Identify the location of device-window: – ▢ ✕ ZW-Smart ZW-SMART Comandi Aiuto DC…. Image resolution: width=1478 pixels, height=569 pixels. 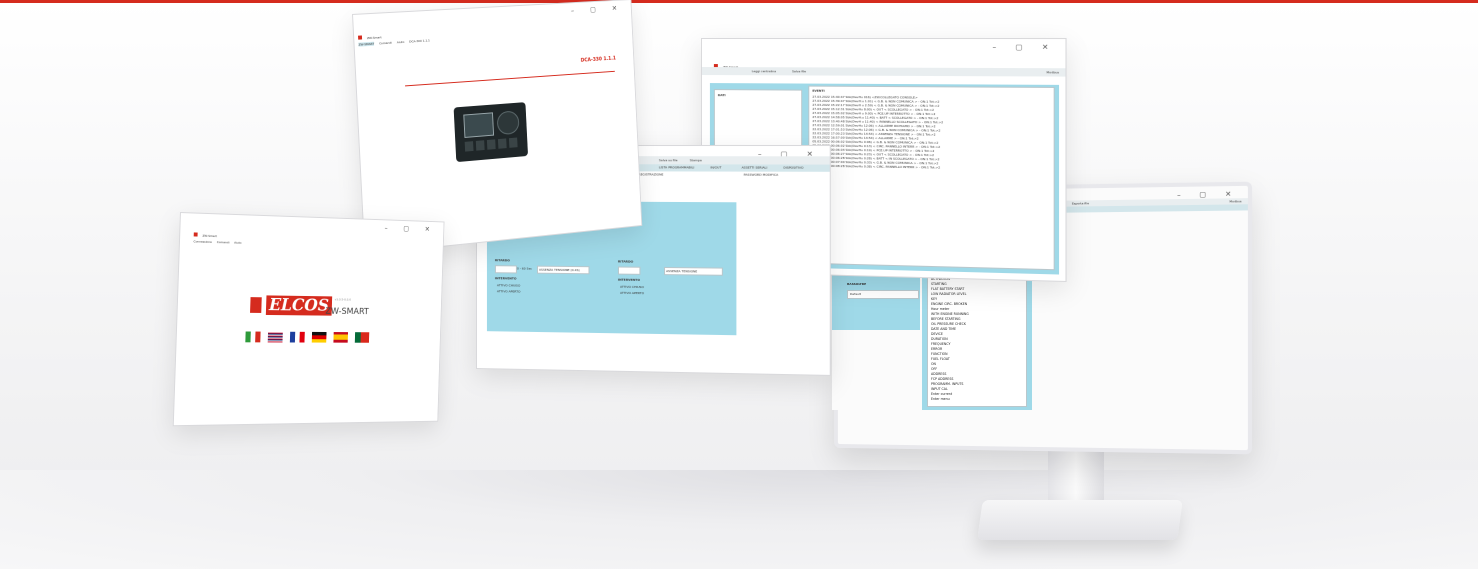
(497, 128).